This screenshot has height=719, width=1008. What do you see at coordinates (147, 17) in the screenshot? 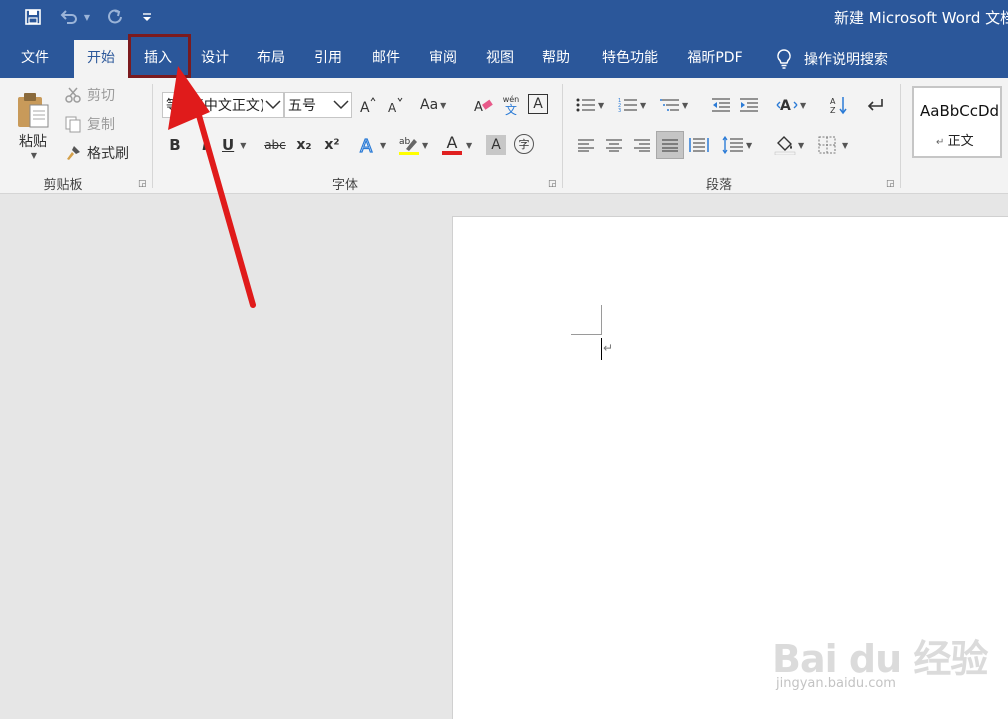
I see `customize-qat-icon` at bounding box center [147, 17].